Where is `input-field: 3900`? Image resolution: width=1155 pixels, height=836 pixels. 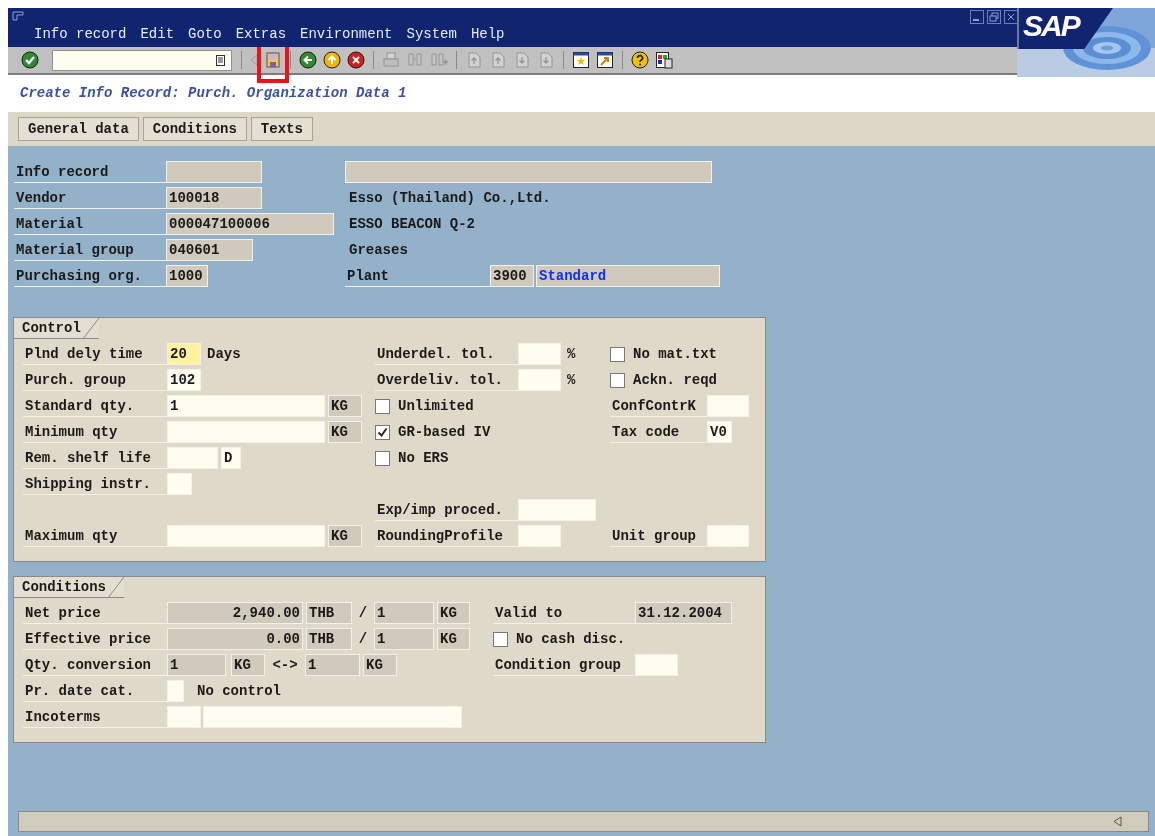 input-field: 3900 is located at coordinates (512, 276).